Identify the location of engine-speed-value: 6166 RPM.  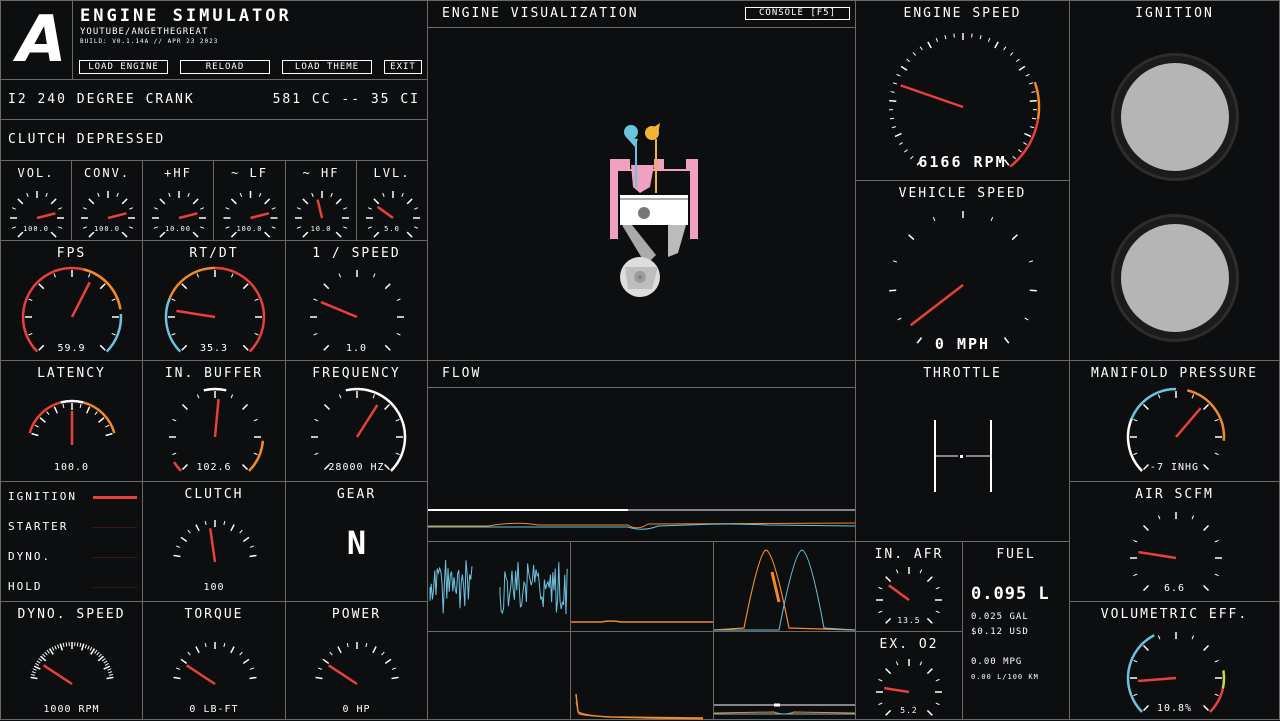
(962, 162).